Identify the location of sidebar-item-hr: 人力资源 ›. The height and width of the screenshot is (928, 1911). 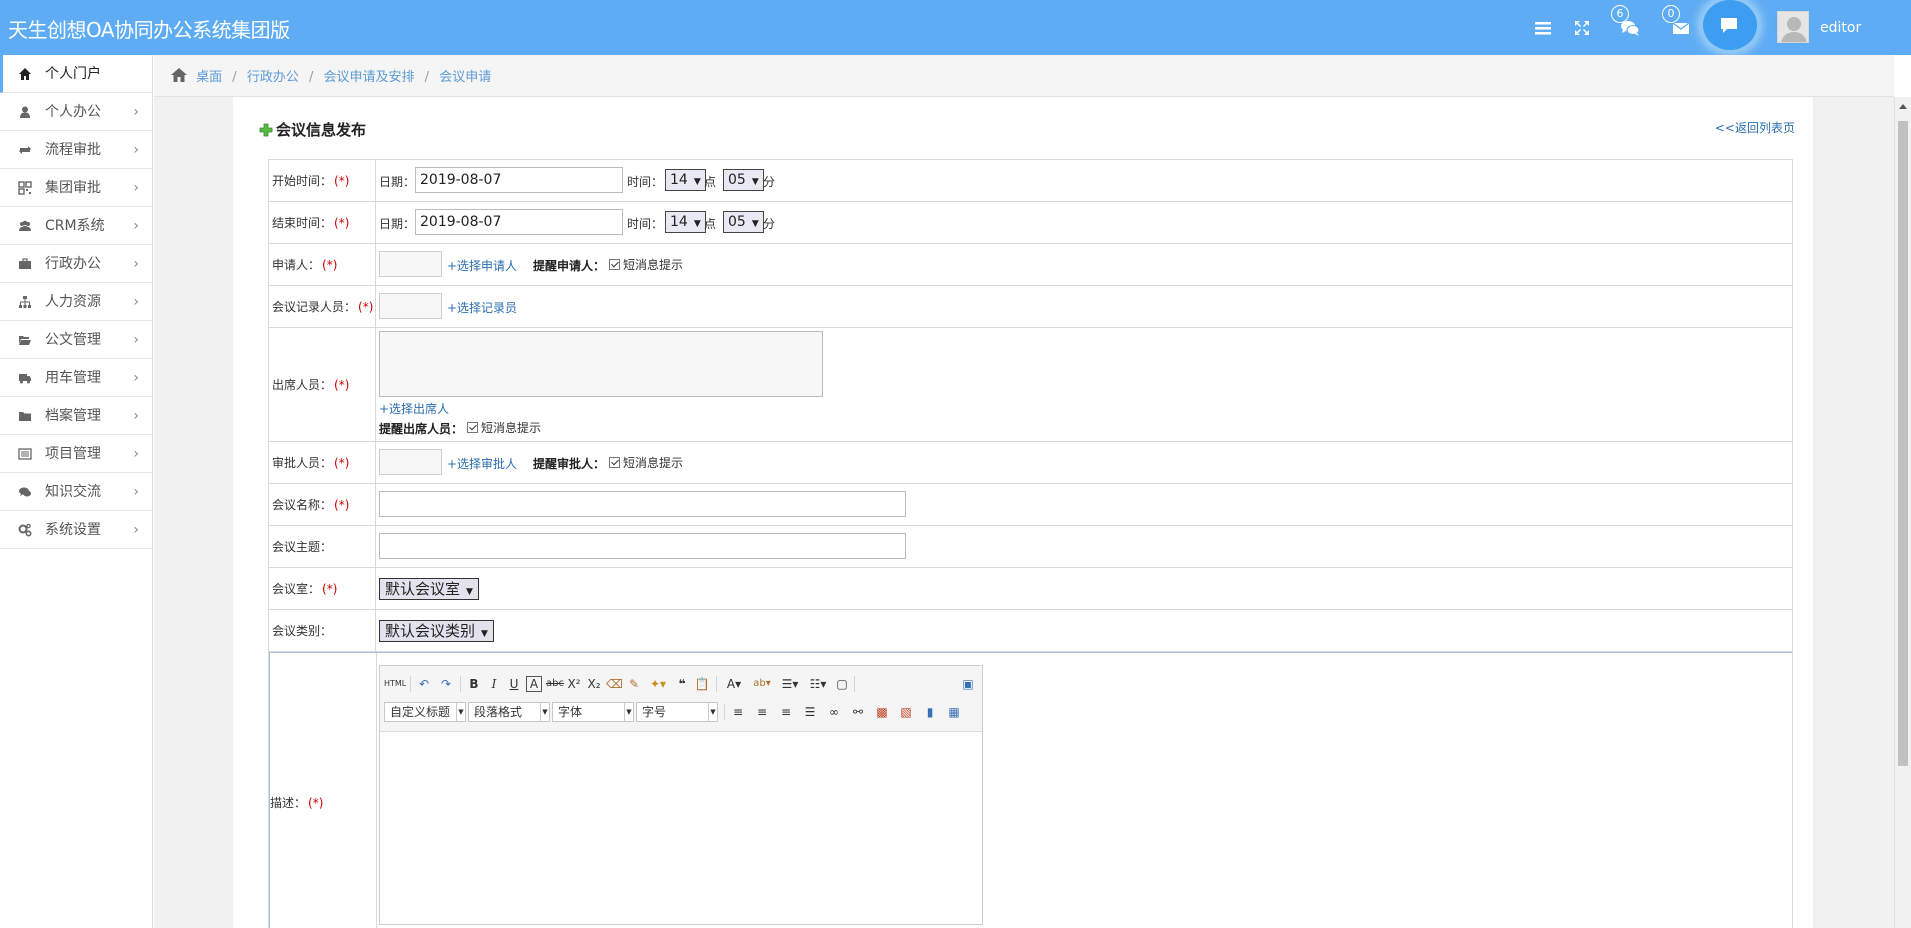
(76, 302).